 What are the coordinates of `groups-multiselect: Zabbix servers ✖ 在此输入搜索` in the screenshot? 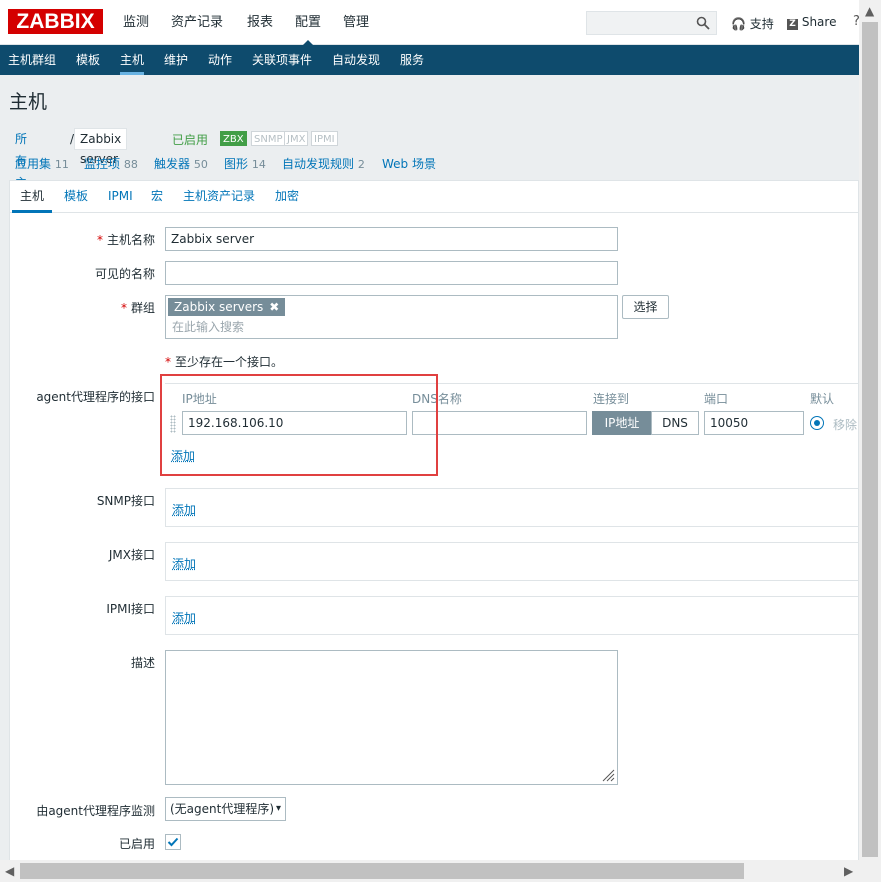 It's located at (391, 317).